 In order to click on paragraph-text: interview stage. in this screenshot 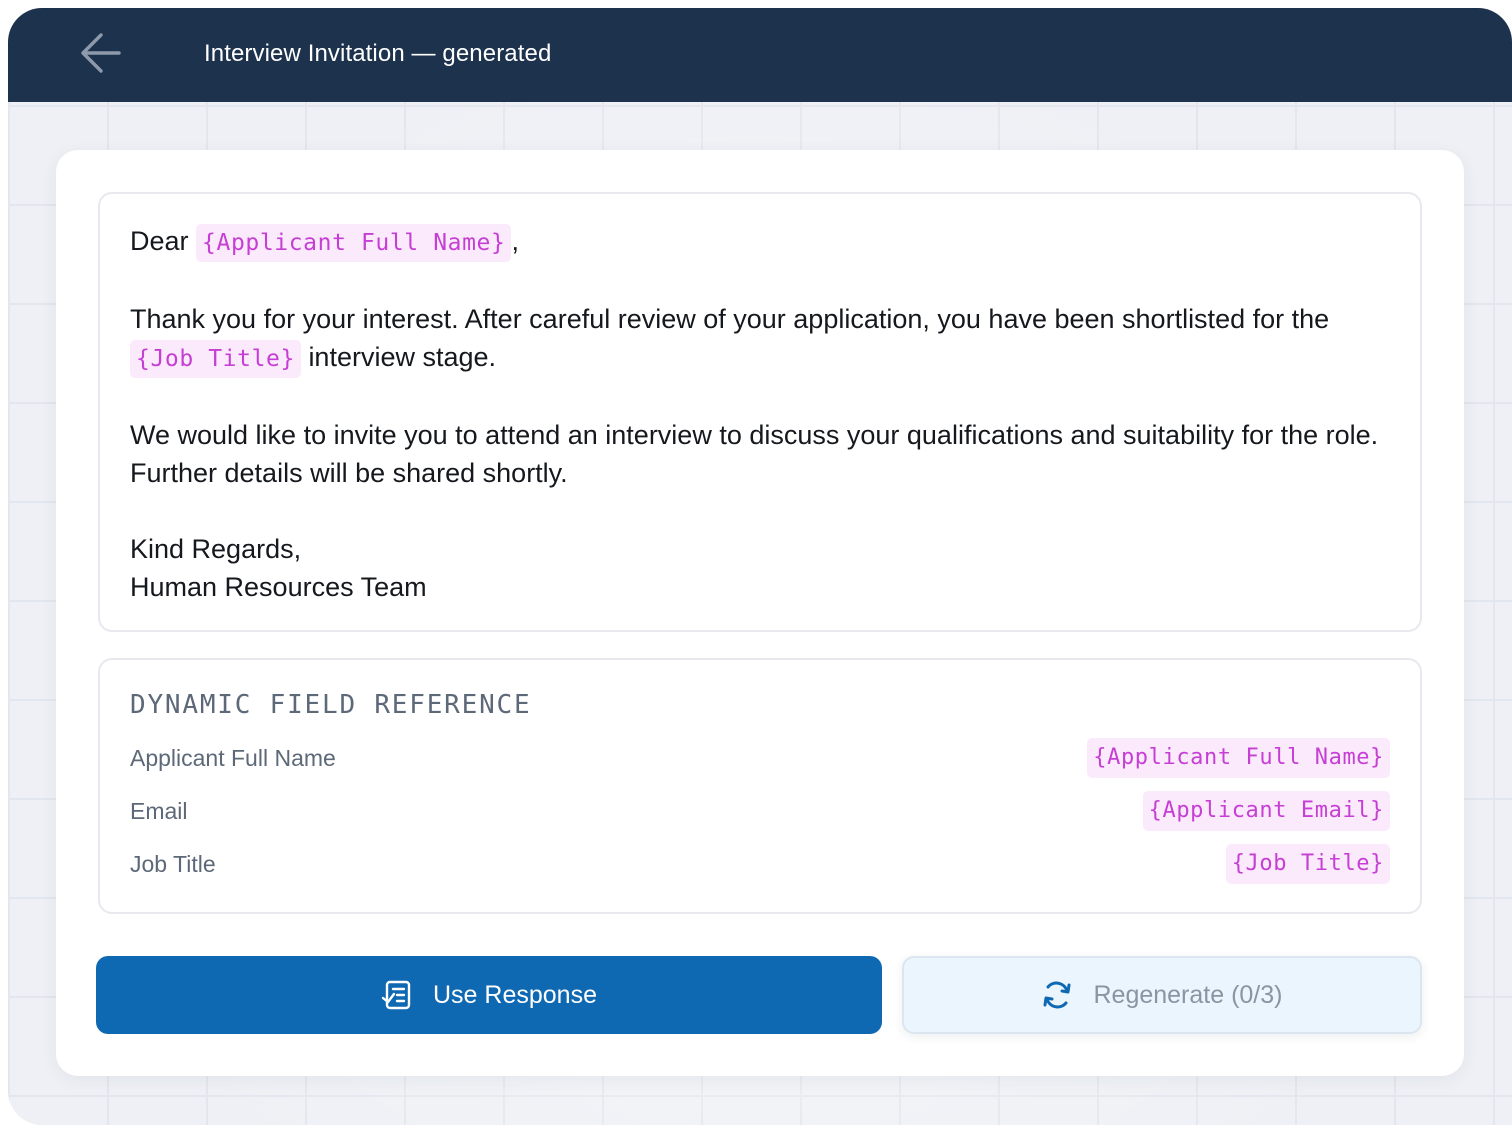, I will do `click(402, 357)`.